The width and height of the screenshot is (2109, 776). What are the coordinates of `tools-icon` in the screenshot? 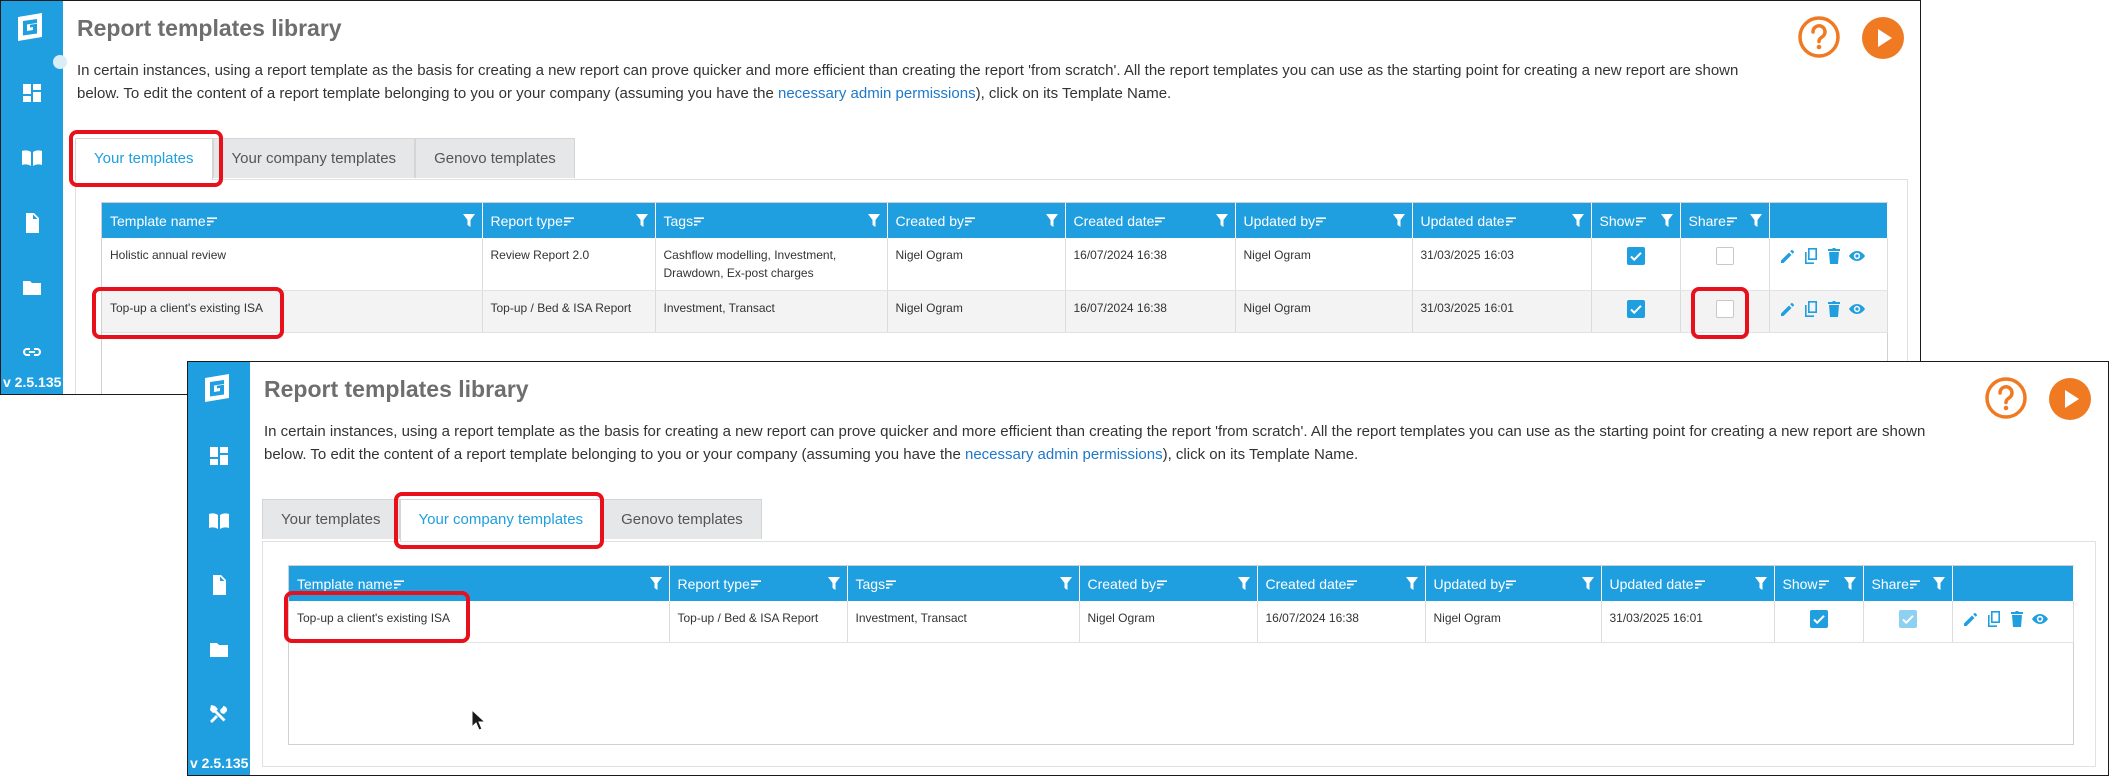 It's located at (219, 714).